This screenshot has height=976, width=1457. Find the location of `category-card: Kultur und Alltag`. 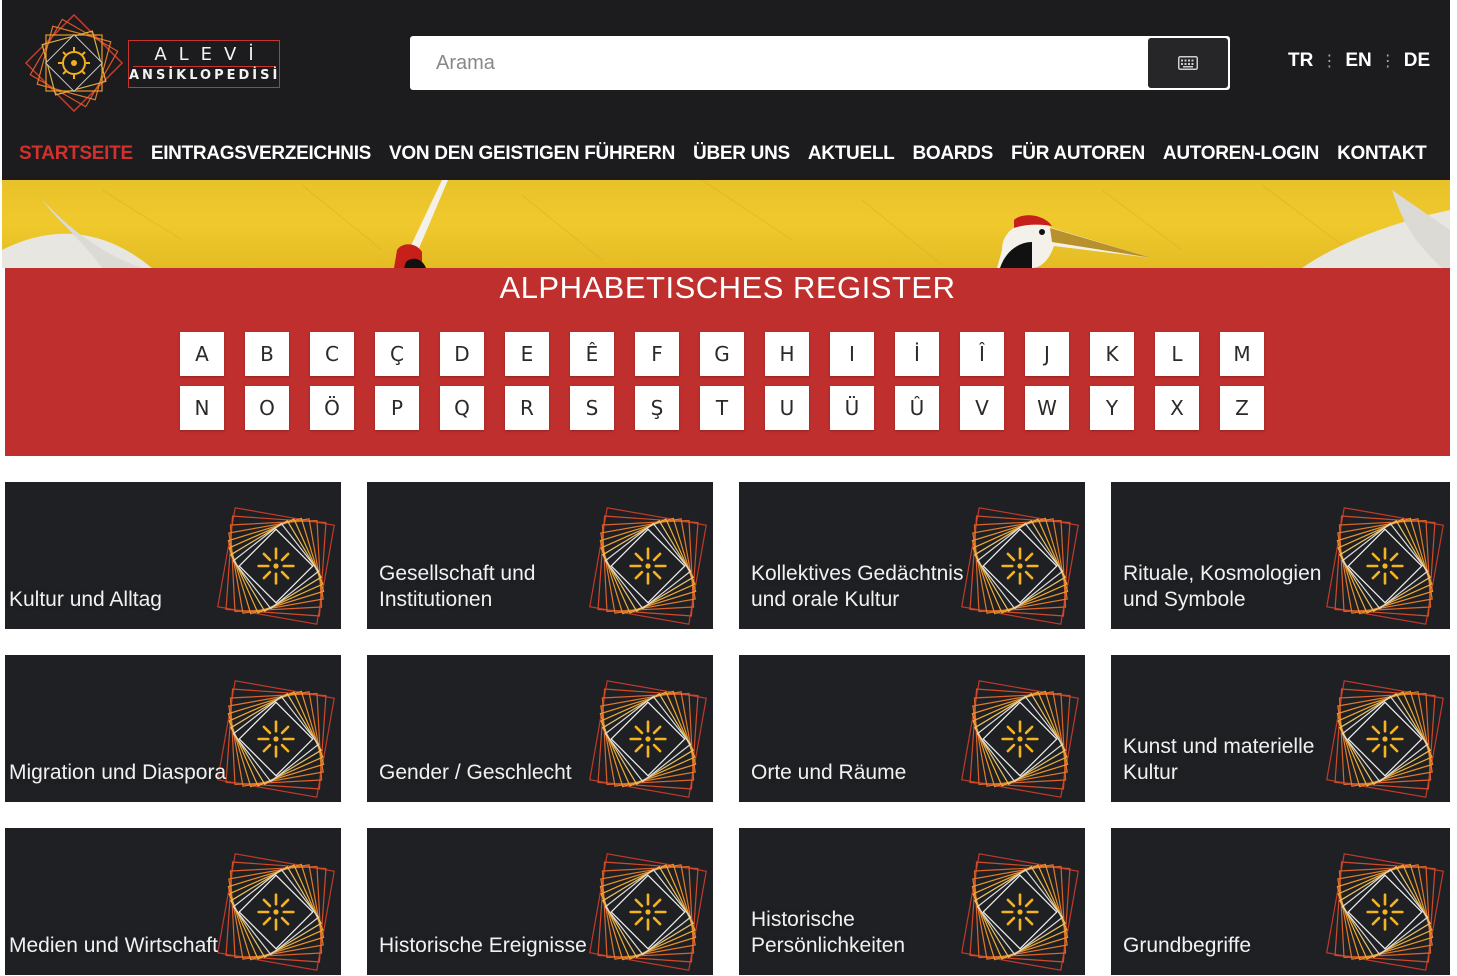

category-card: Kultur und Alltag is located at coordinates (173, 555).